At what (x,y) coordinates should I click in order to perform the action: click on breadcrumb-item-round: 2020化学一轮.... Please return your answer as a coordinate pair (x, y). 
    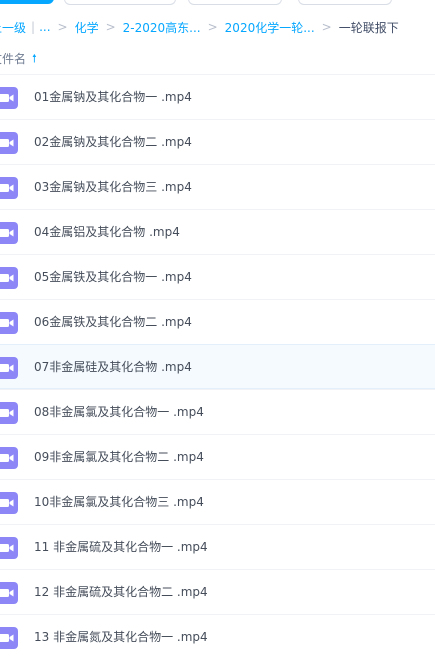
    Looking at the image, I should click on (270, 27).